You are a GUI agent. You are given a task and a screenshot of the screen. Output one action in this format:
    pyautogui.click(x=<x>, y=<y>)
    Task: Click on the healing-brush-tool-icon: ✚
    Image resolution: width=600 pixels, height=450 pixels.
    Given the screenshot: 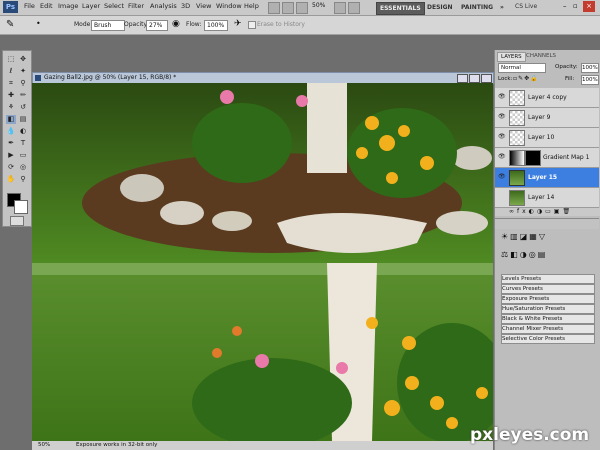 What is the action you would take?
    pyautogui.click(x=11, y=95)
    